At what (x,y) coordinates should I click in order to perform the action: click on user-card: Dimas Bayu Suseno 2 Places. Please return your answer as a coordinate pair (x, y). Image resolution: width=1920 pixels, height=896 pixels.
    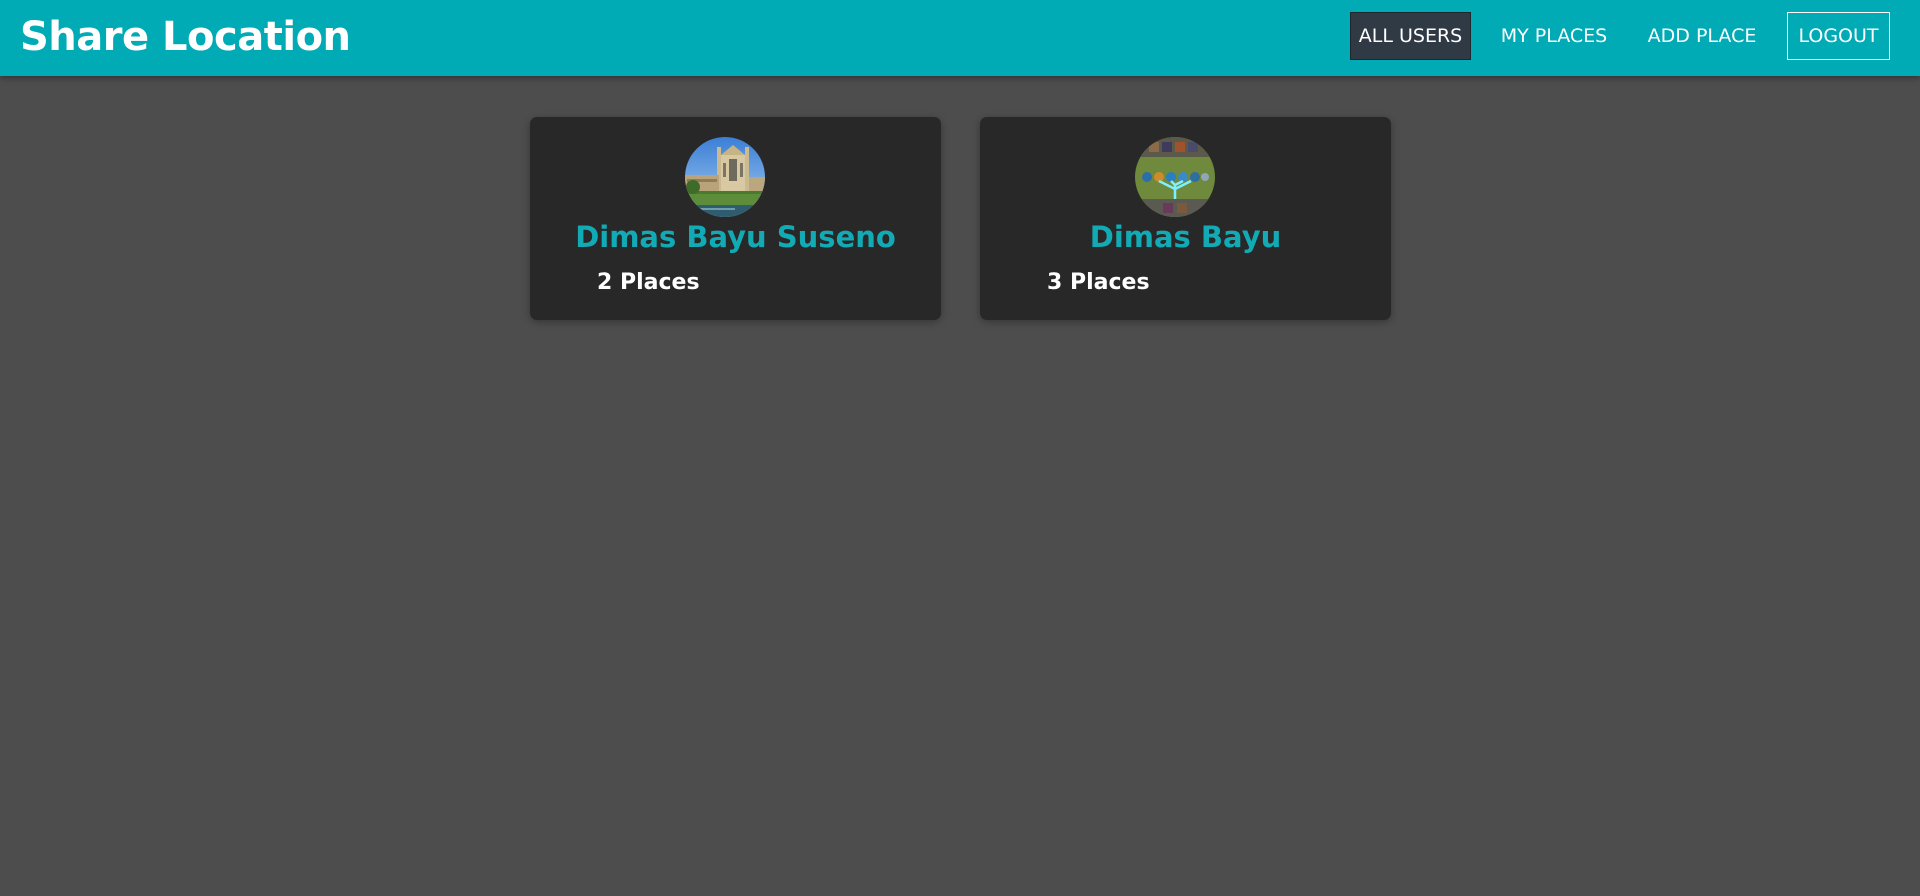
    Looking at the image, I should click on (735, 218).